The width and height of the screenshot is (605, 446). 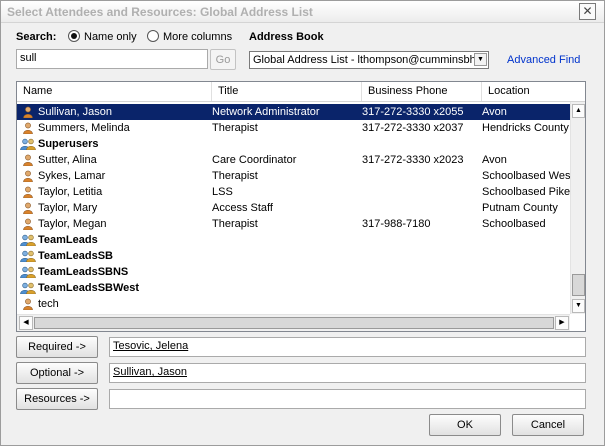 I want to click on list-item: TeamLeads, so click(x=293, y=240).